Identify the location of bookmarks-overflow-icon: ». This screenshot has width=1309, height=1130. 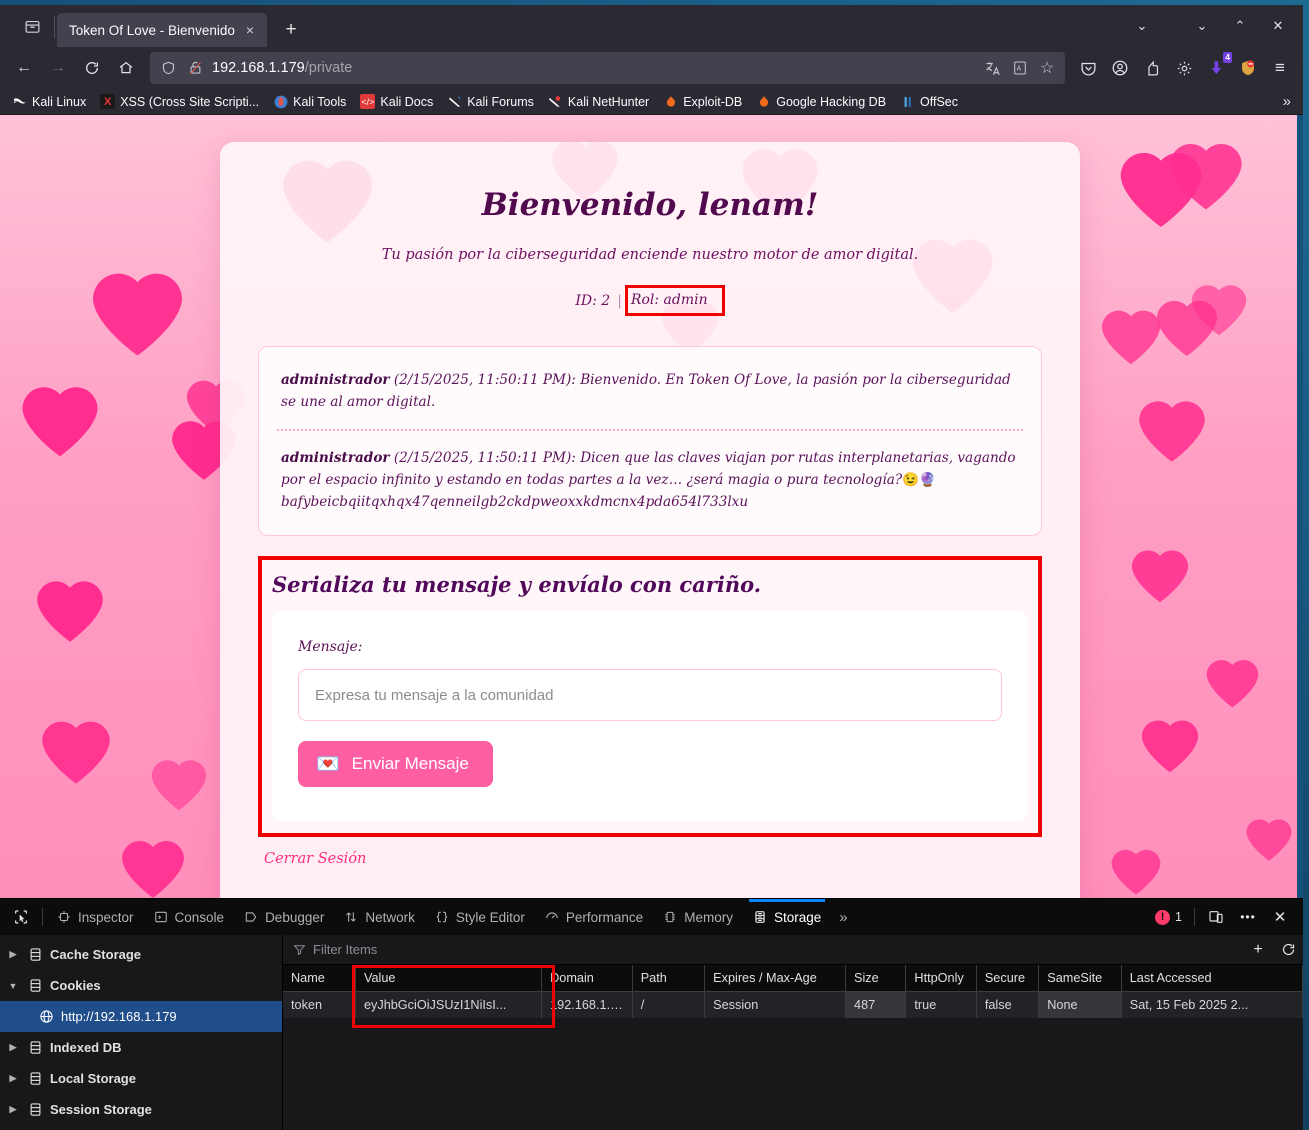
(1290, 101).